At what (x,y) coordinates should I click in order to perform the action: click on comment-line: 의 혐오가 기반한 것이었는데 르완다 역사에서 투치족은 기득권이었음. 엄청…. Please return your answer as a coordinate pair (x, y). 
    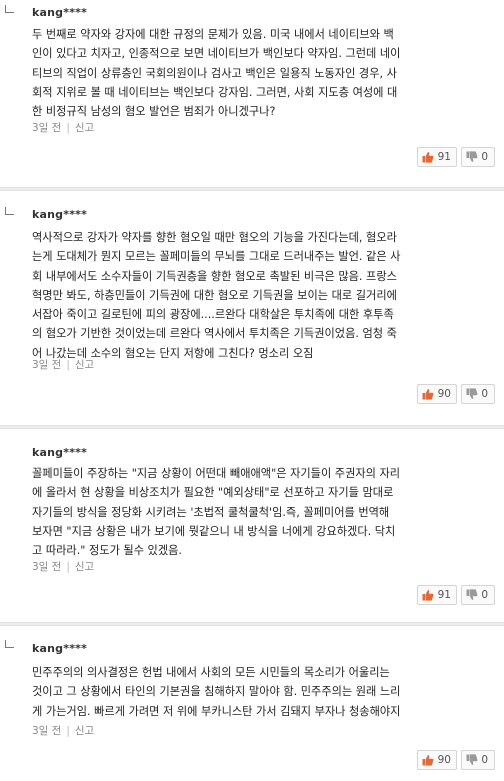
    Looking at the image, I should click on (214, 334).